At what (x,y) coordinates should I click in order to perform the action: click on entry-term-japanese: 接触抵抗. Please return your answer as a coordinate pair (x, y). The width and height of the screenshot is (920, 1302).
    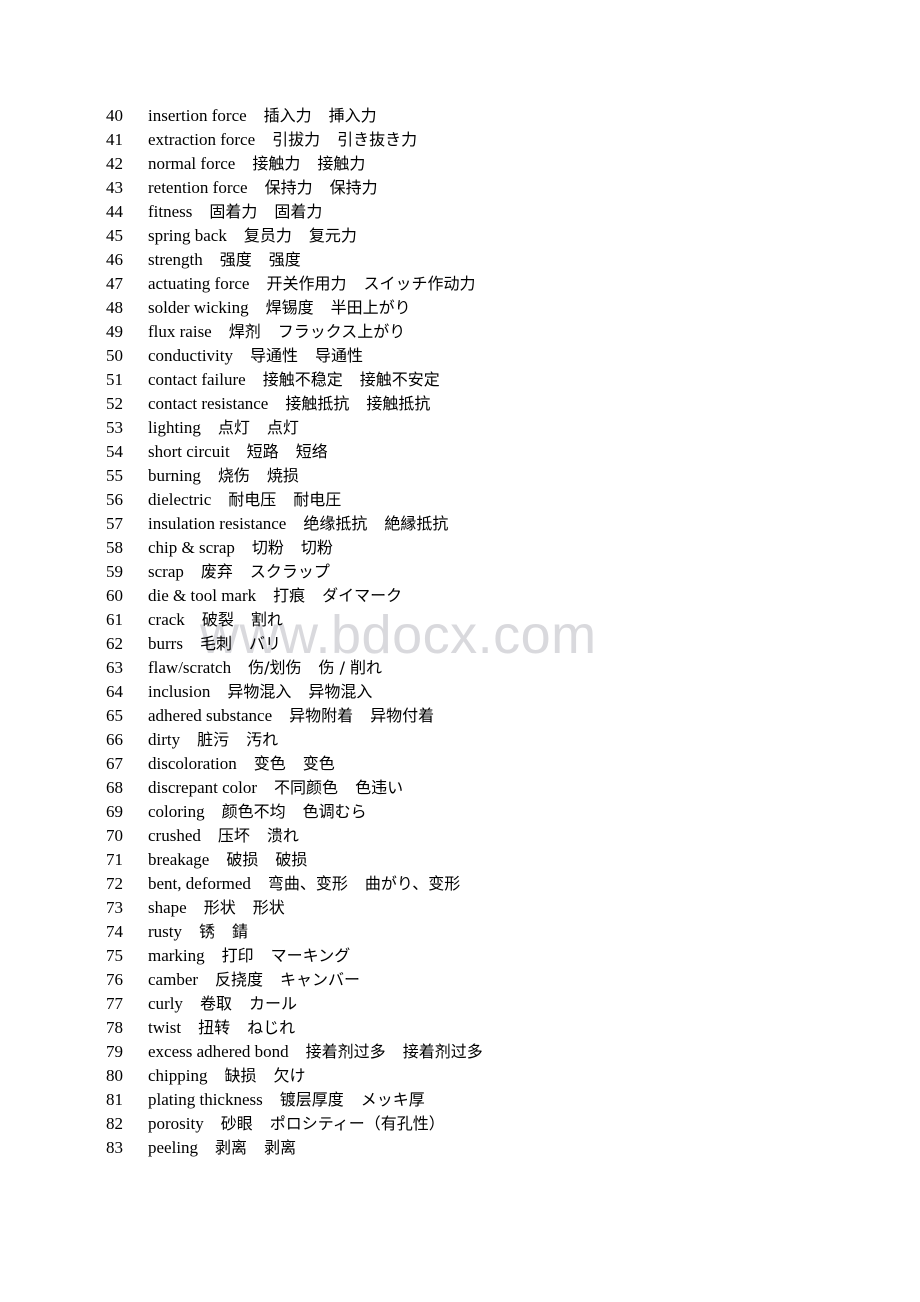
    Looking at the image, I should click on (398, 403).